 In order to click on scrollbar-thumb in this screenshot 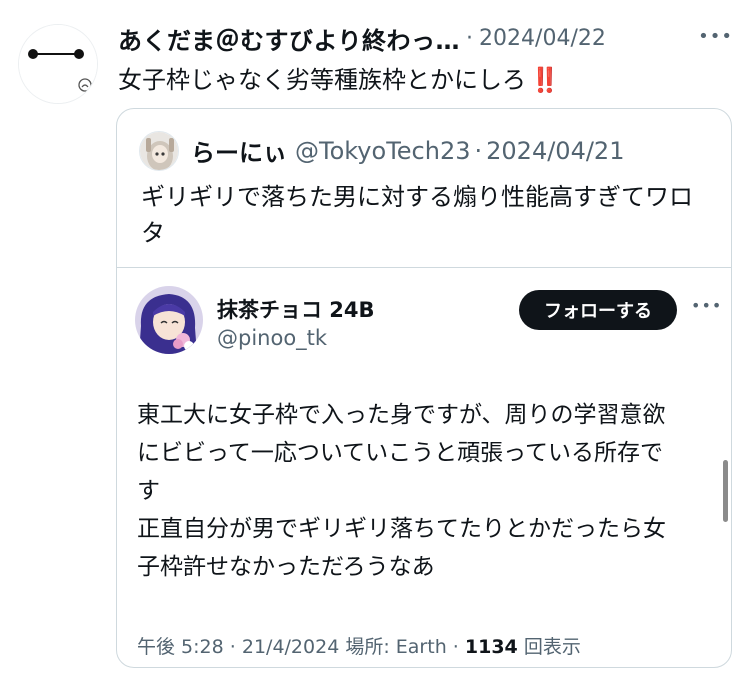, I will do `click(725, 491)`.